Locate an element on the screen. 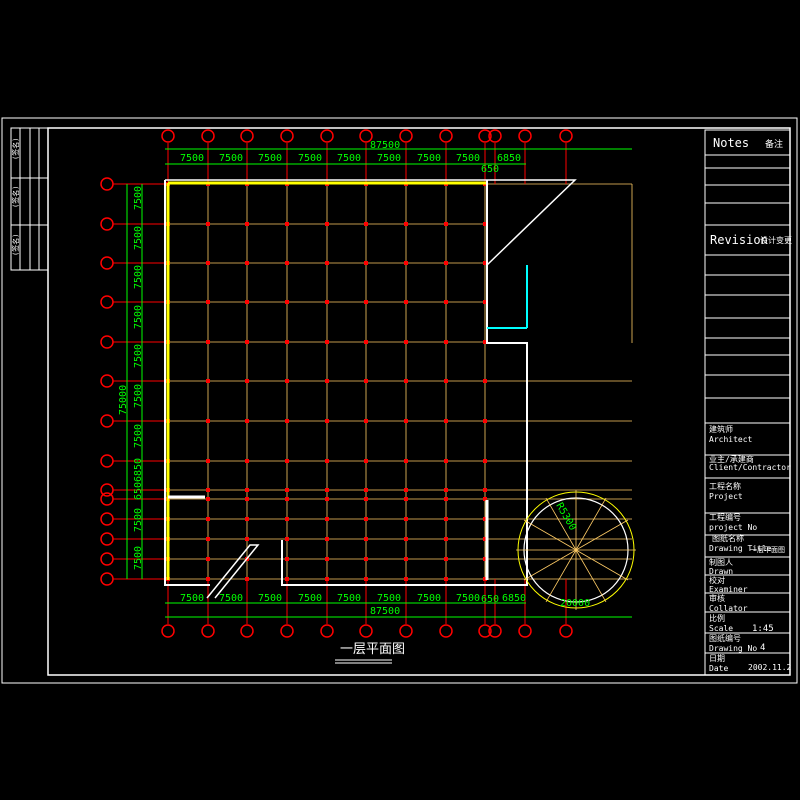 This screenshot has height=800, width=800. side-strip-label-3: (签名) is located at coordinates (15, 245).